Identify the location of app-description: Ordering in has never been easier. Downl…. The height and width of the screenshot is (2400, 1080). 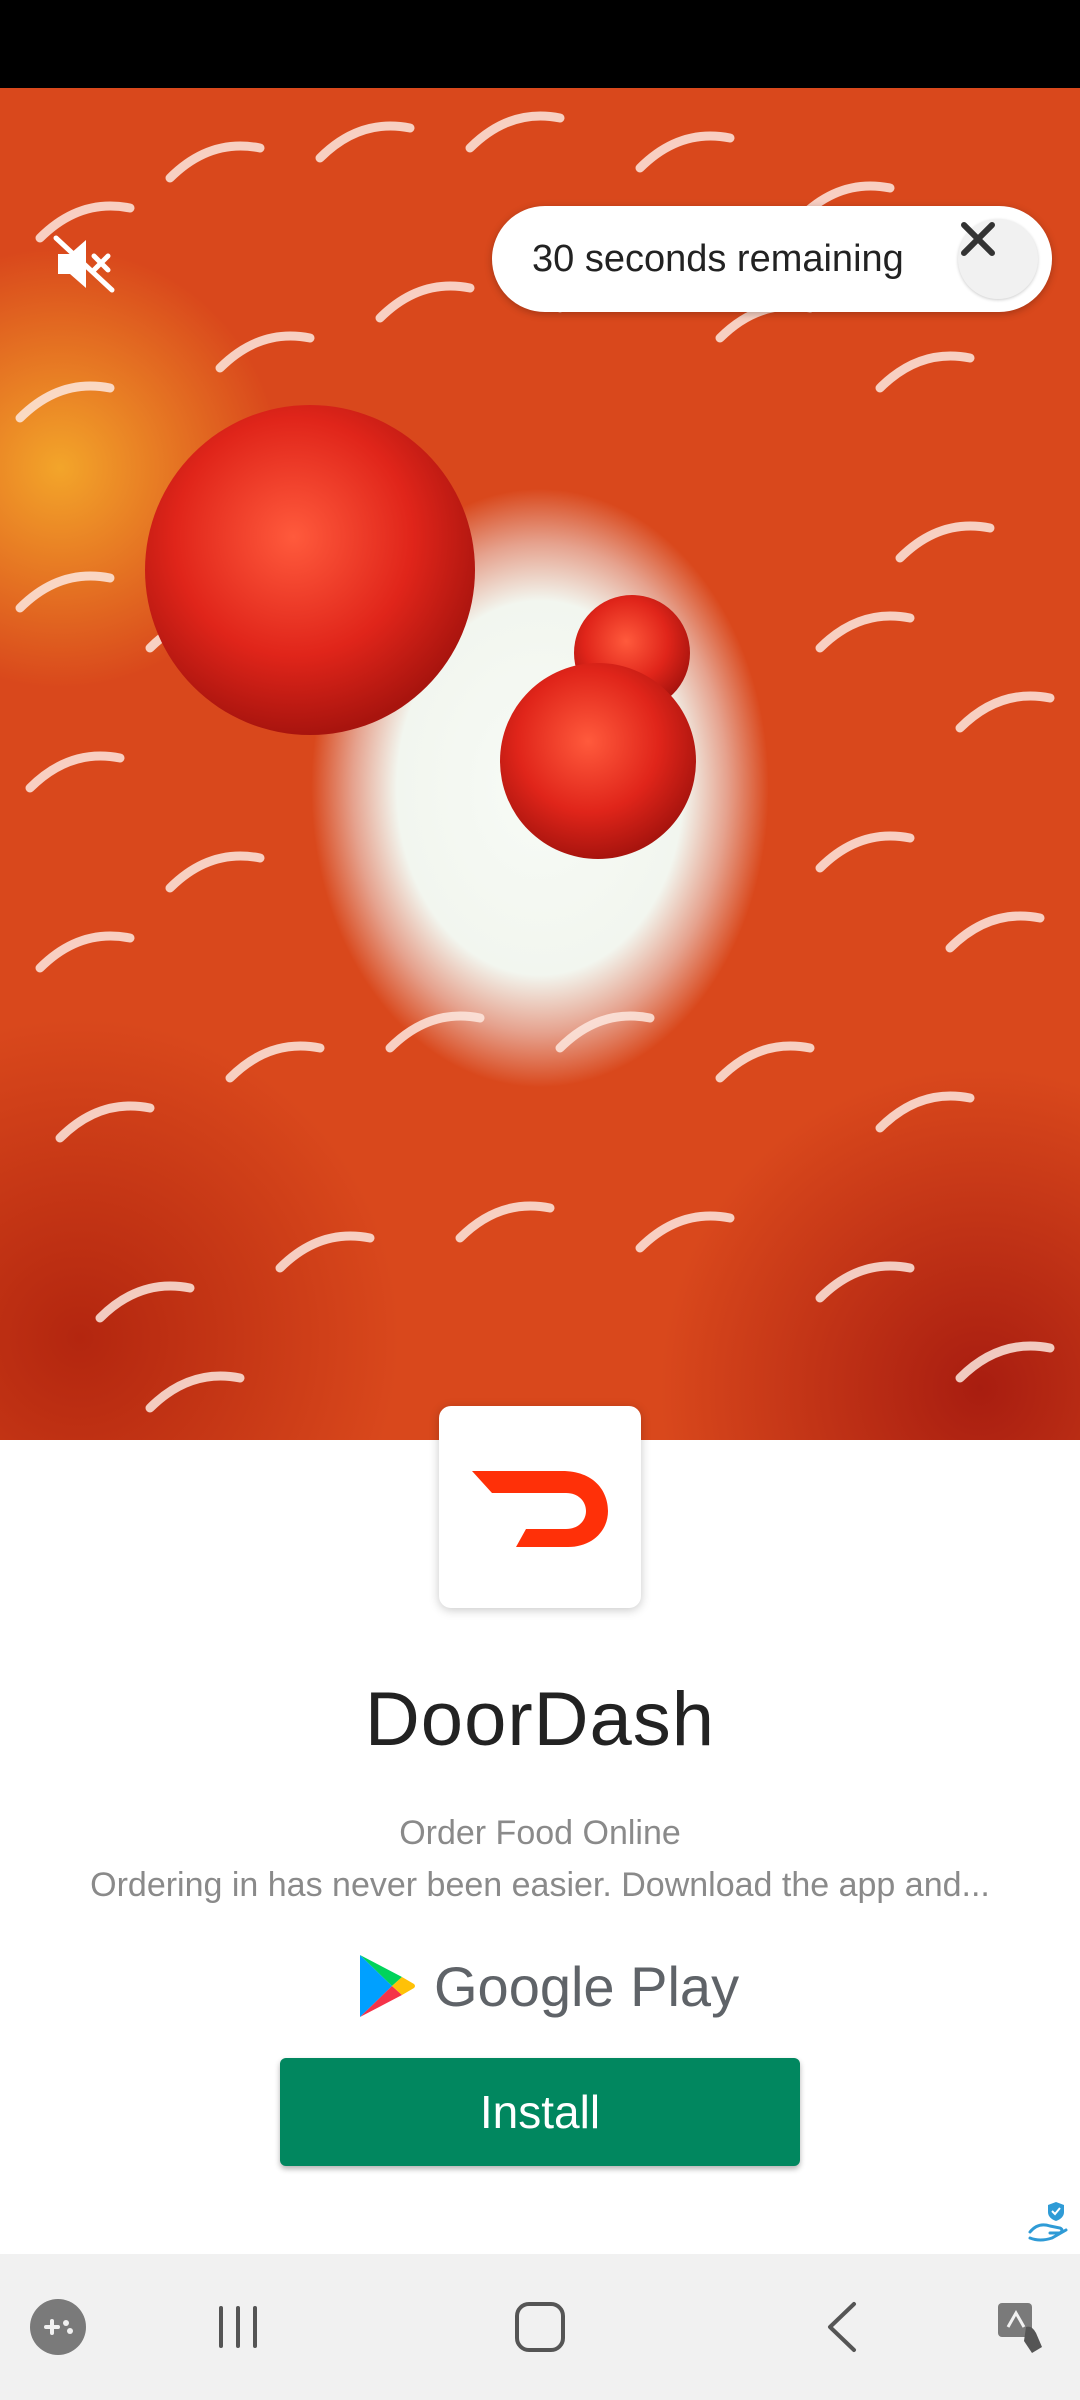
(540, 1885).